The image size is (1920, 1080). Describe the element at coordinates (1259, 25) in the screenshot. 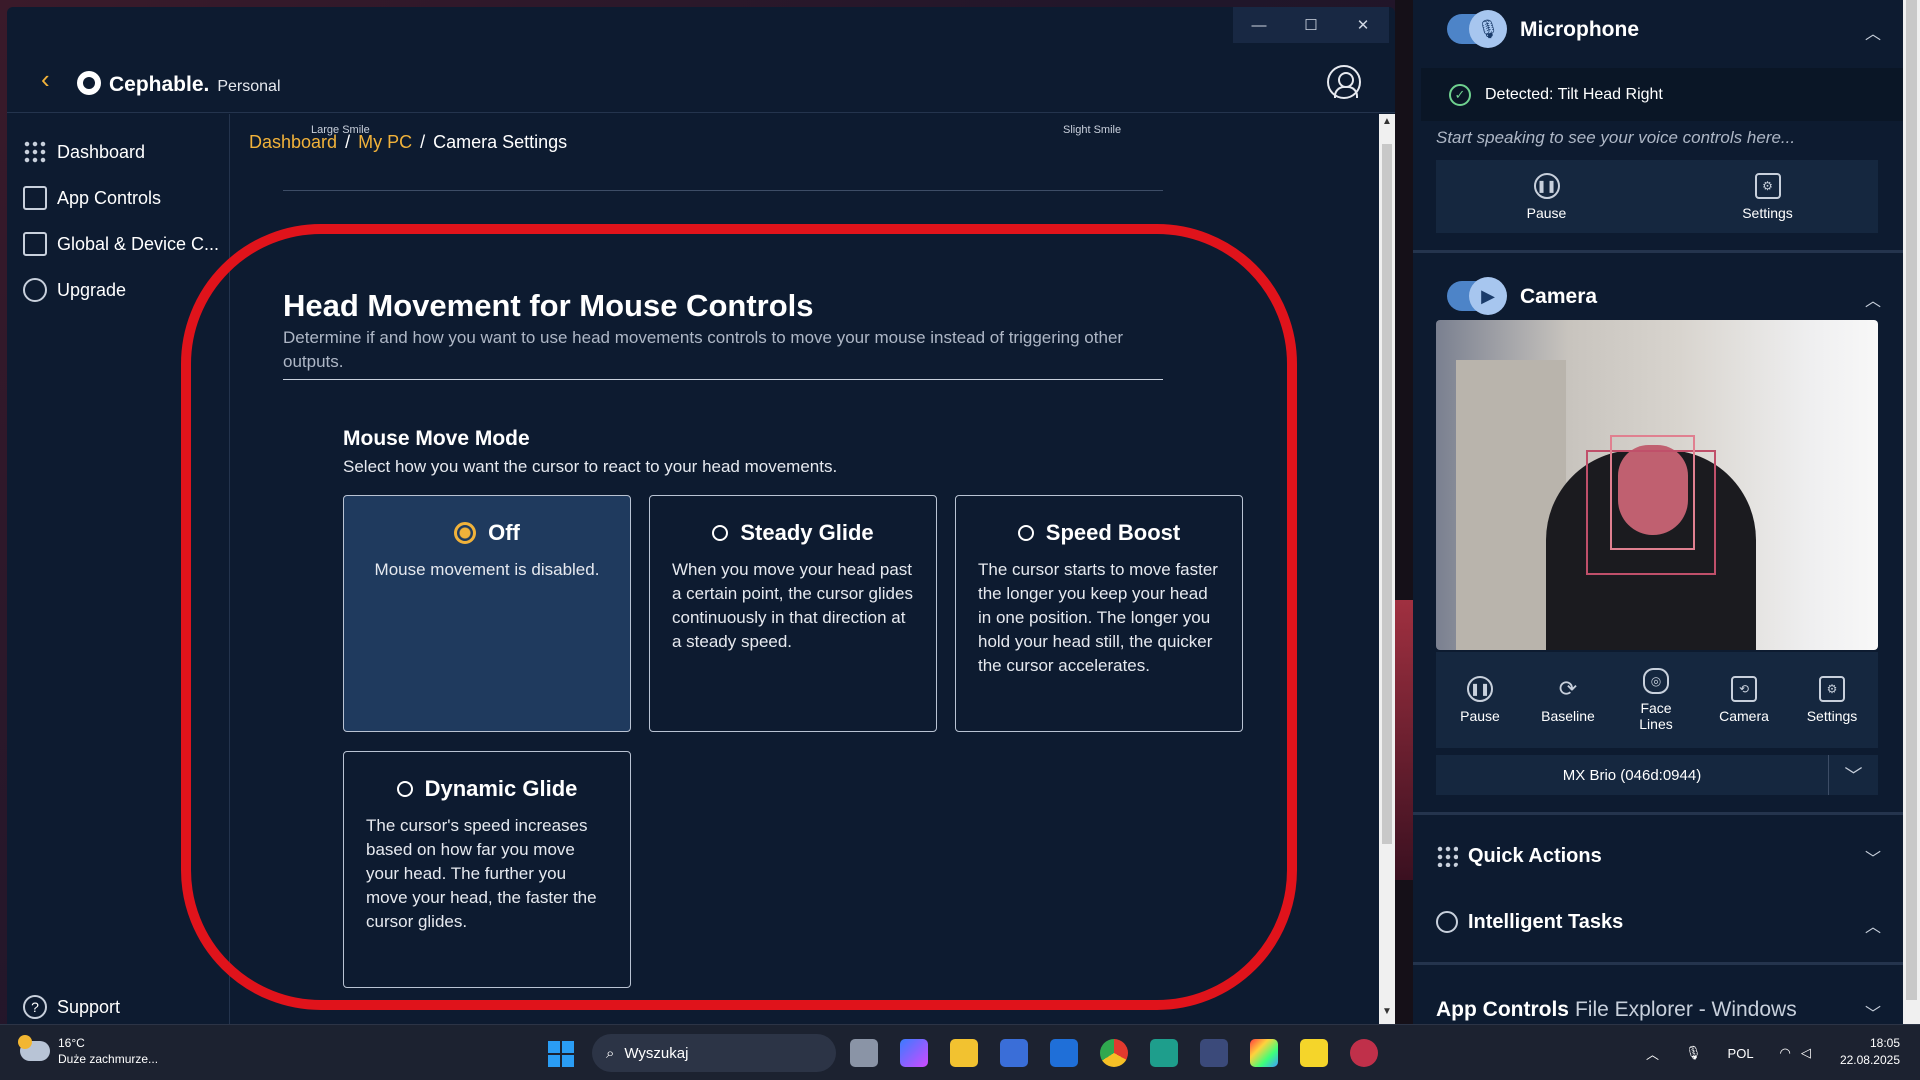

I see `minimize-icon: —` at that location.